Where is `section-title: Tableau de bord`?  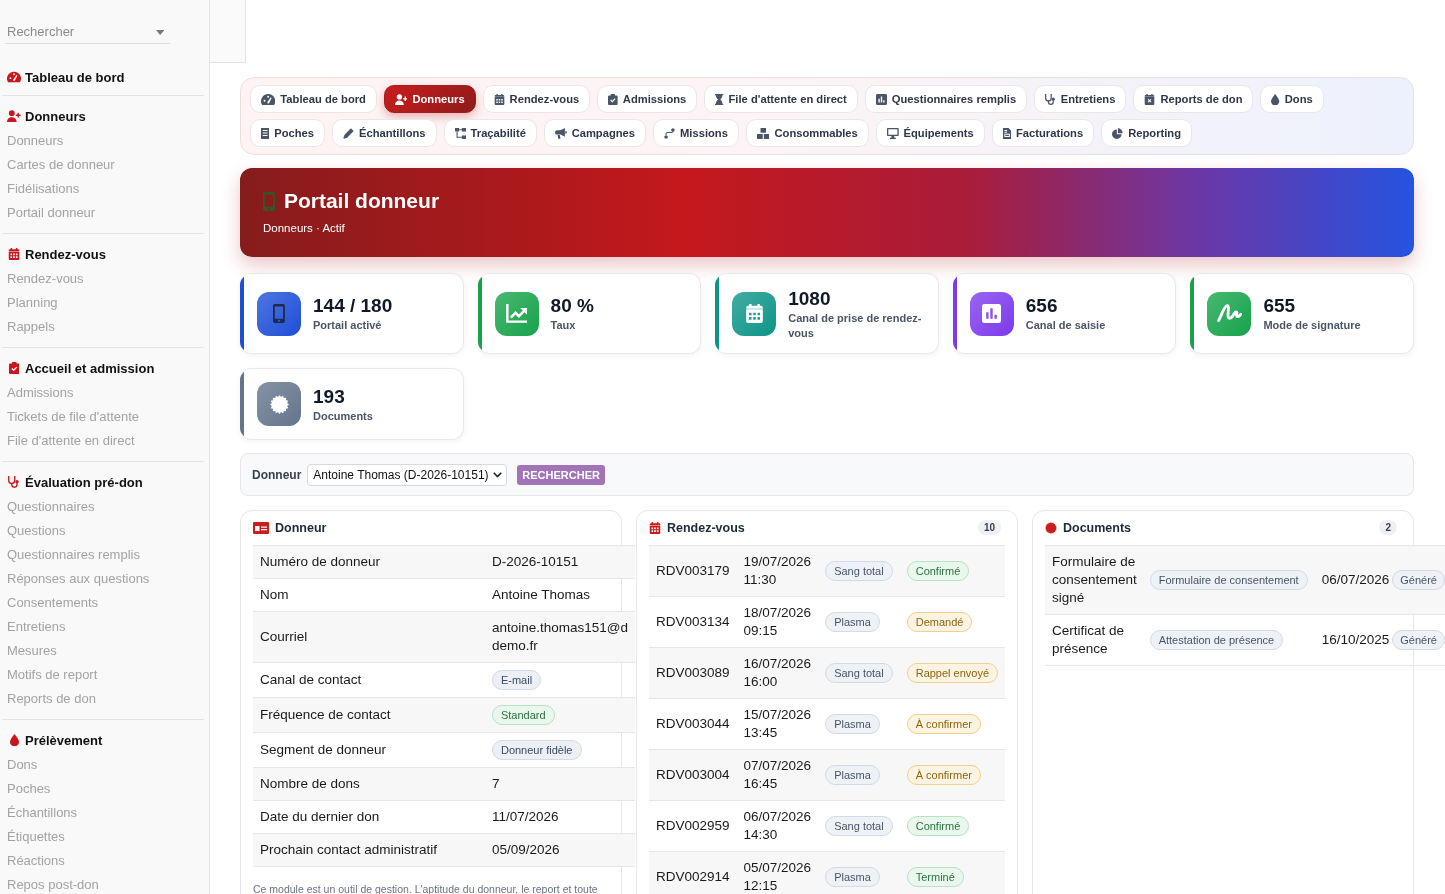 section-title: Tableau de bord is located at coordinates (75, 77).